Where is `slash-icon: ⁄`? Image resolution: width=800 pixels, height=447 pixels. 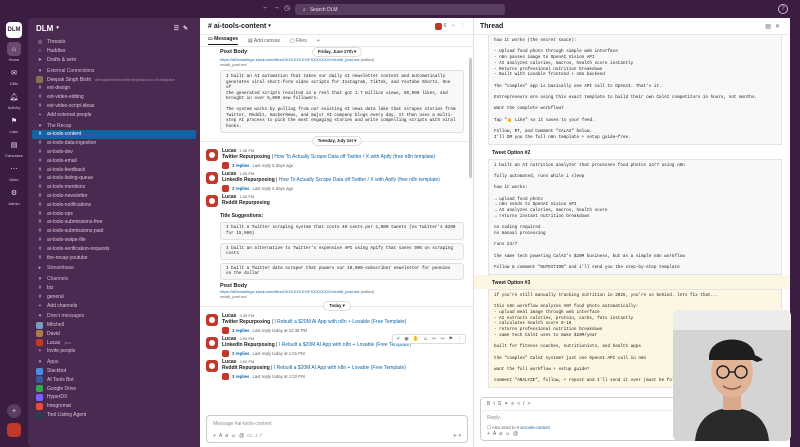 slash-icon: ⁄ is located at coordinates (262, 436).